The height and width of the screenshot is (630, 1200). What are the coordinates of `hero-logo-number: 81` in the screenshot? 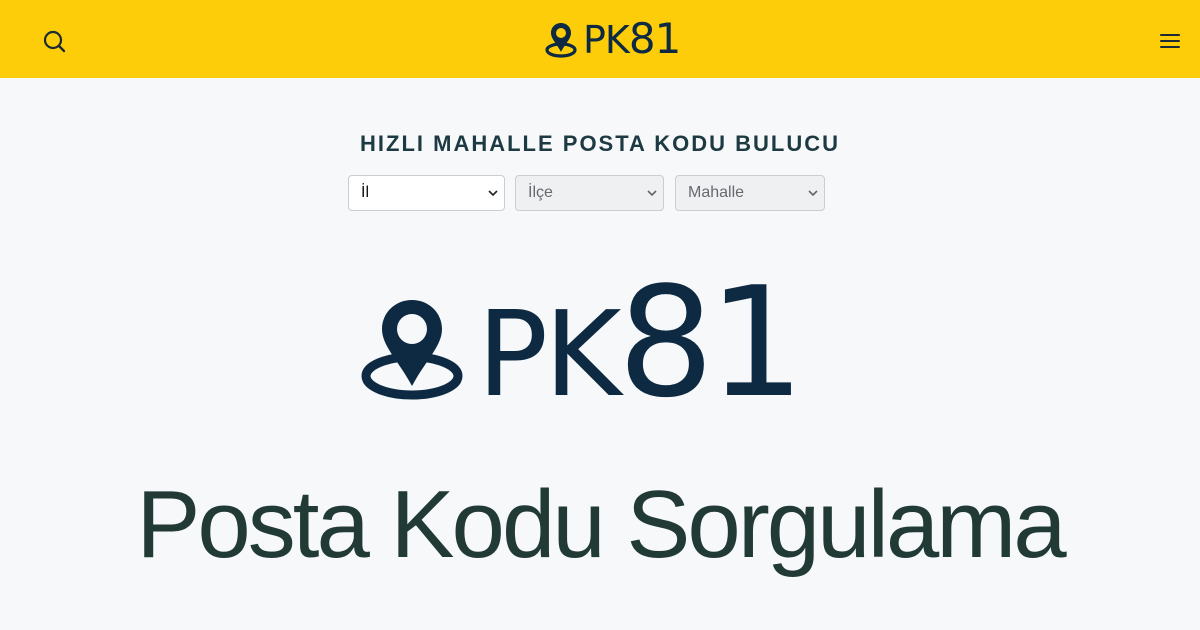 It's located at (711, 342).